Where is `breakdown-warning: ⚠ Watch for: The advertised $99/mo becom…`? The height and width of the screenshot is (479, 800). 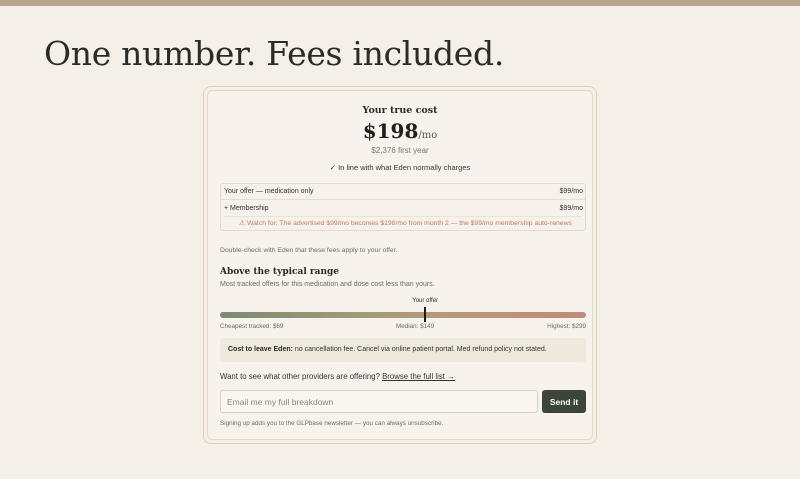 breakdown-warning: ⚠ Watch for: The advertised $99/mo becom… is located at coordinates (403, 223).